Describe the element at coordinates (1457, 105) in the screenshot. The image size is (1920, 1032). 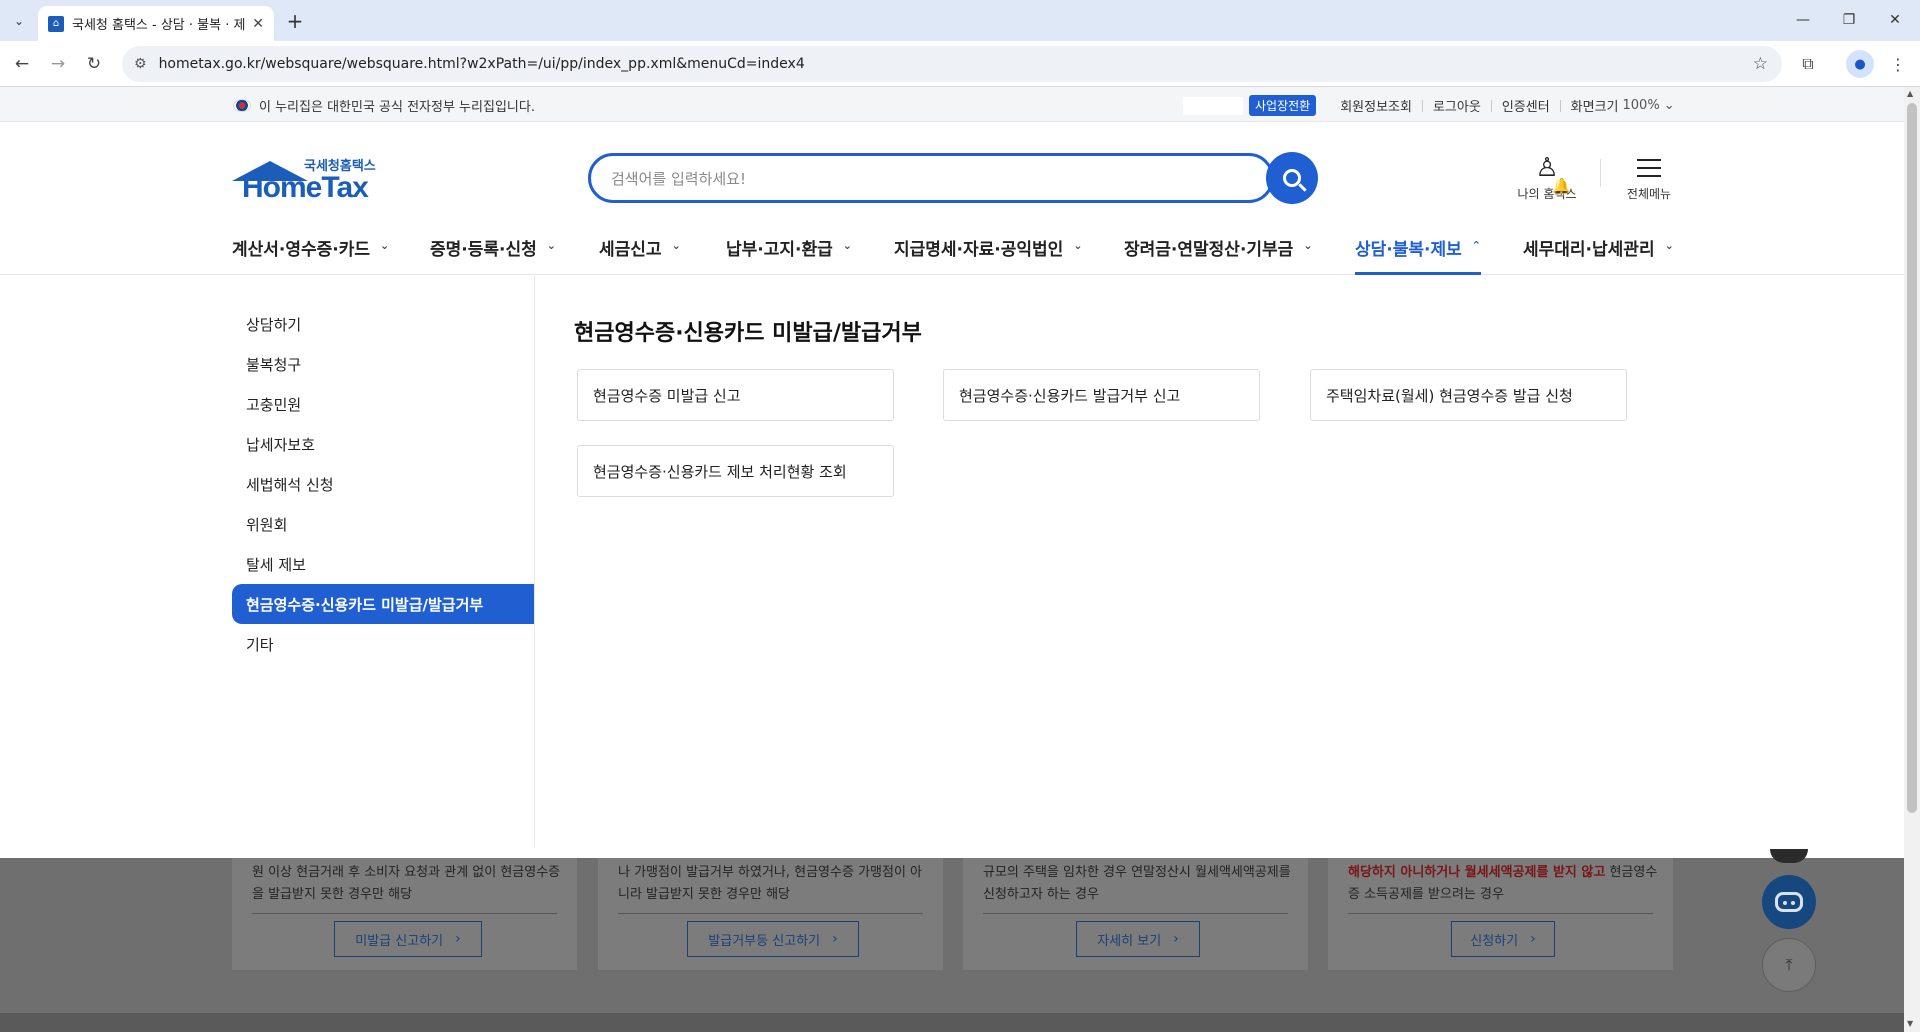
I see `logout-link: 로그아웃` at that location.